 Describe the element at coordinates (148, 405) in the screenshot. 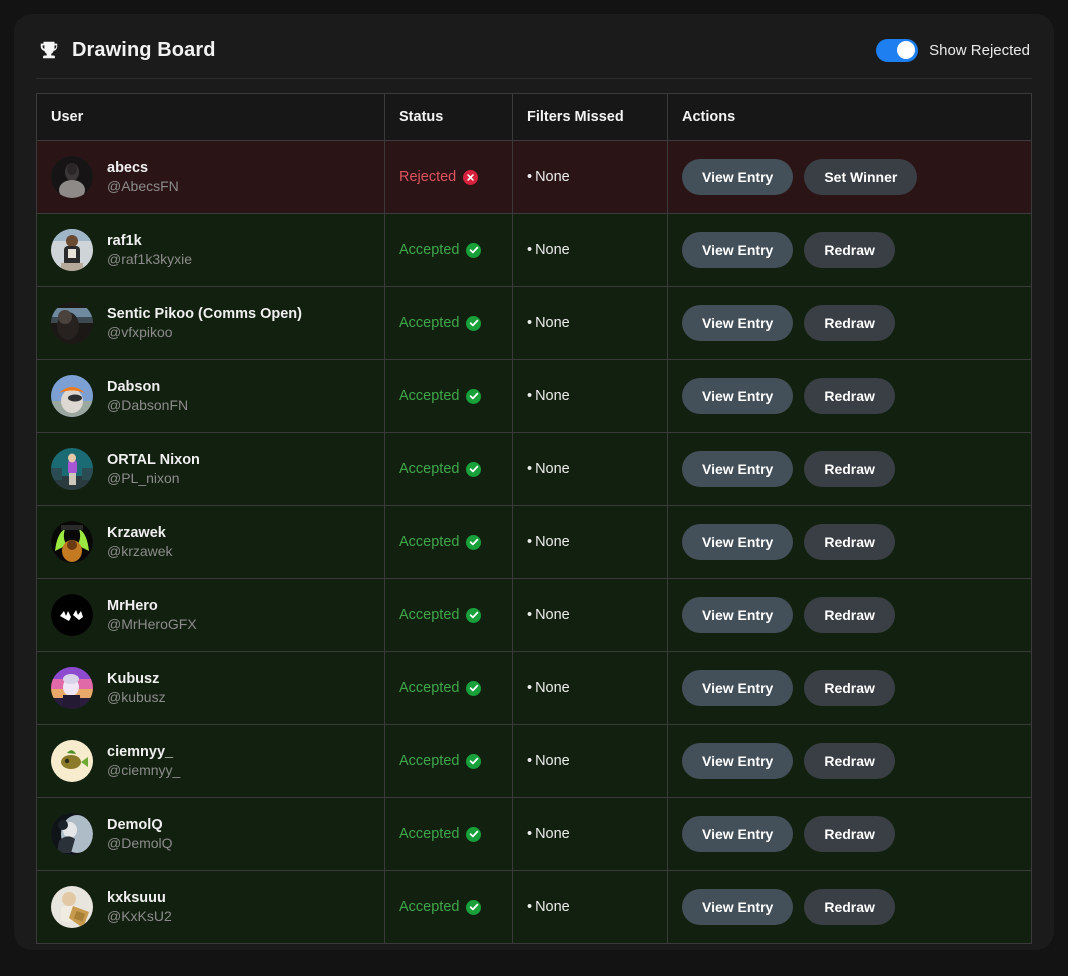

I see `user-handle: @DabsonFN` at that location.